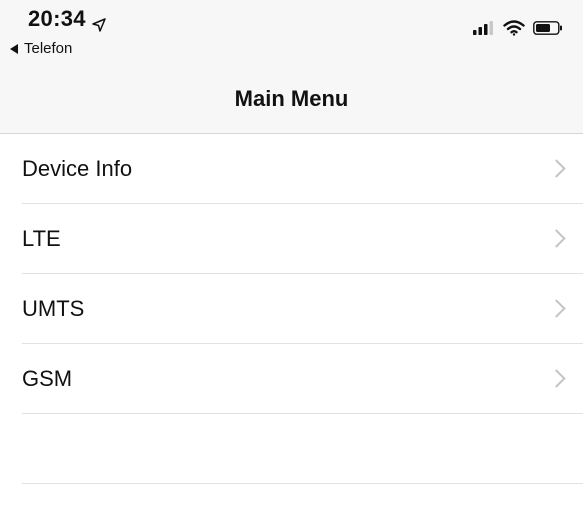  What do you see at coordinates (291, 98) in the screenshot?
I see `page-title: Main Menu` at bounding box center [291, 98].